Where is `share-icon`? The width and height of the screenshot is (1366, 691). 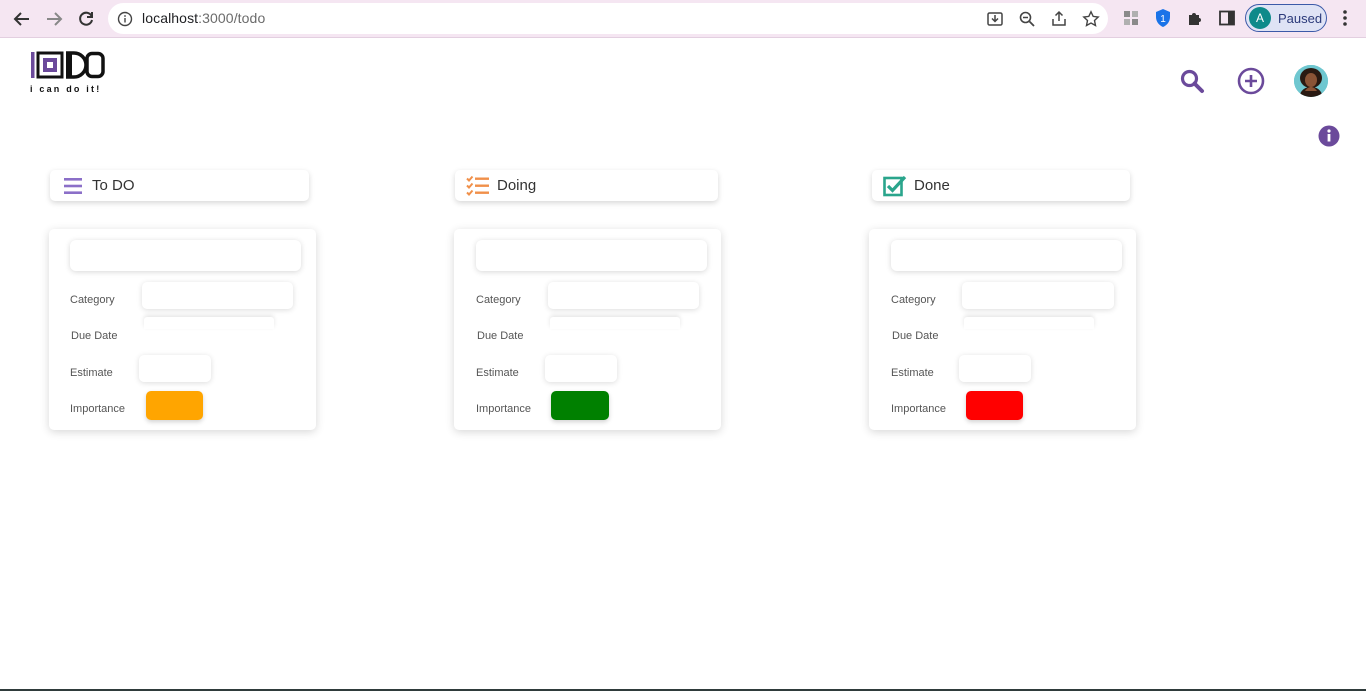 share-icon is located at coordinates (1059, 19).